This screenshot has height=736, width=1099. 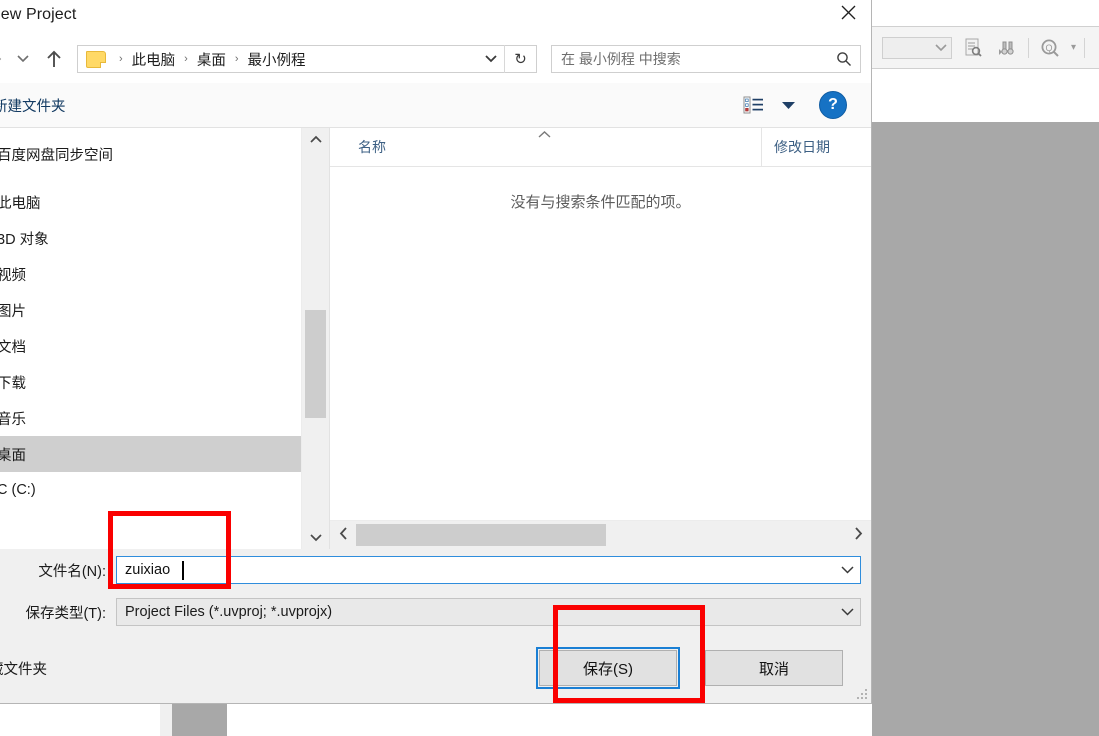 What do you see at coordinates (1, 59) in the screenshot?
I see `arrow-right-icon` at bounding box center [1, 59].